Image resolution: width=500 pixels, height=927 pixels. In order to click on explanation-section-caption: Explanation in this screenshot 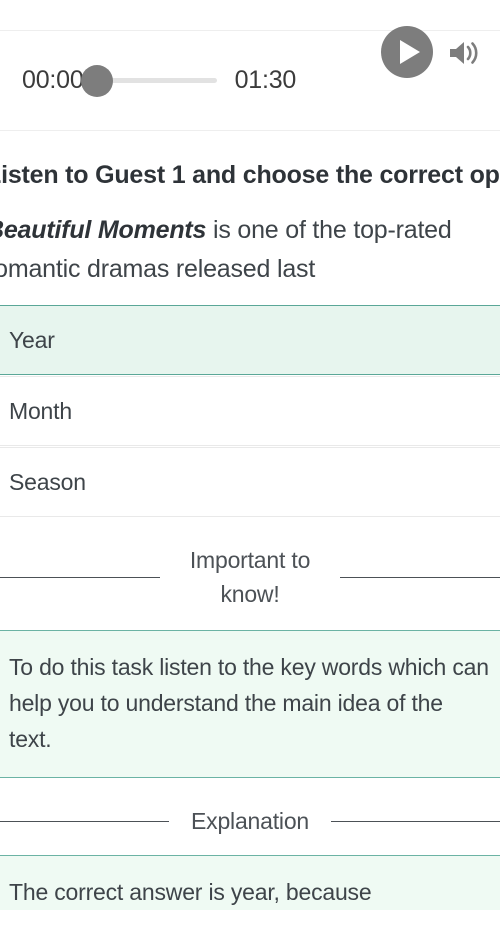, I will do `click(250, 821)`.